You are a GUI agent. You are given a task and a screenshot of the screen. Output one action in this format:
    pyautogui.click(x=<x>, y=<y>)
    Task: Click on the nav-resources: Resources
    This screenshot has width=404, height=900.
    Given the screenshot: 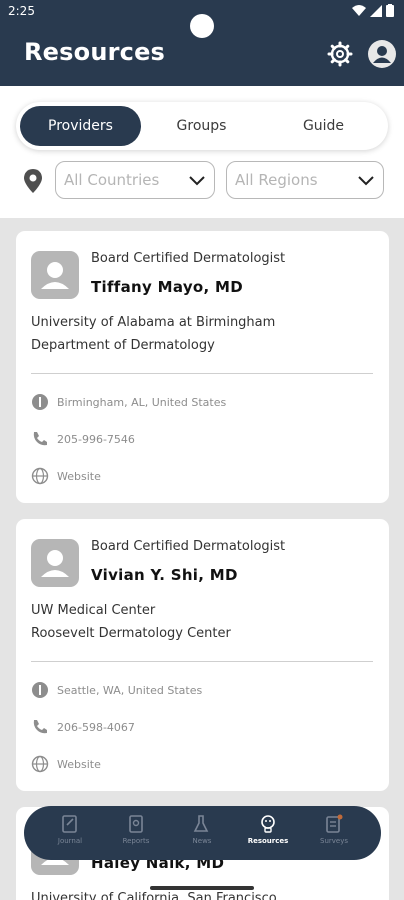 What is the action you would take?
    pyautogui.click(x=268, y=829)
    